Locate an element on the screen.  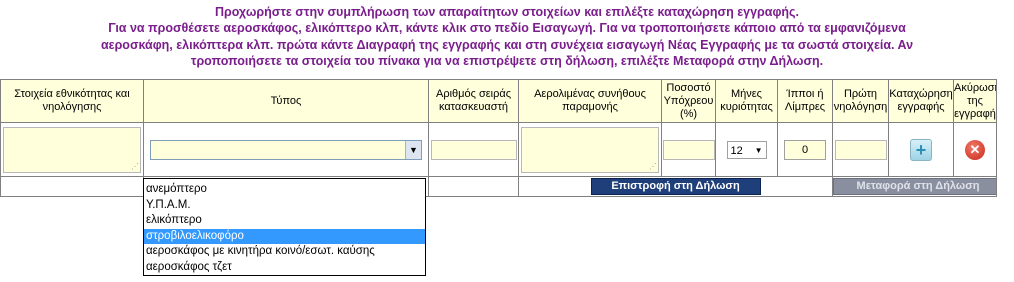
percent-input is located at coordinates (688, 149).